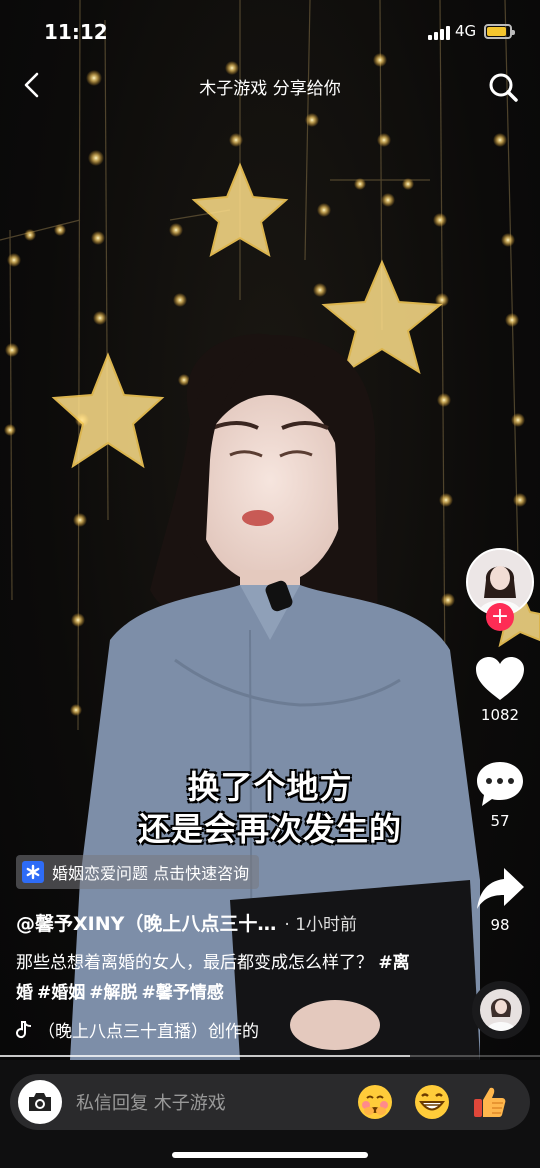 The height and width of the screenshot is (1168, 540). What do you see at coordinates (113, 993) in the screenshot?
I see `hashtag: #解脱` at bounding box center [113, 993].